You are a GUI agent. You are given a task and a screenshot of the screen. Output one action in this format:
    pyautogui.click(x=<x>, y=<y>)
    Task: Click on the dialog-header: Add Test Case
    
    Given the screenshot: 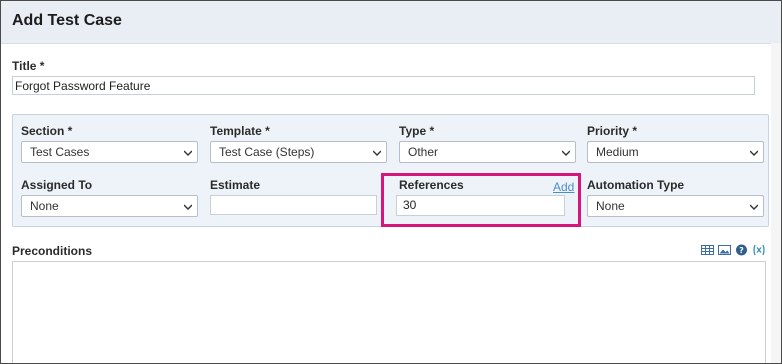 What is the action you would take?
    pyautogui.click(x=391, y=22)
    